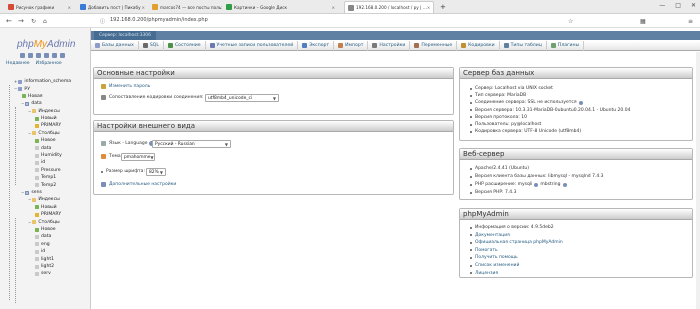  Describe the element at coordinates (42, 244) in the screenshot. I see `sidebar-tree-item: eng` at that location.